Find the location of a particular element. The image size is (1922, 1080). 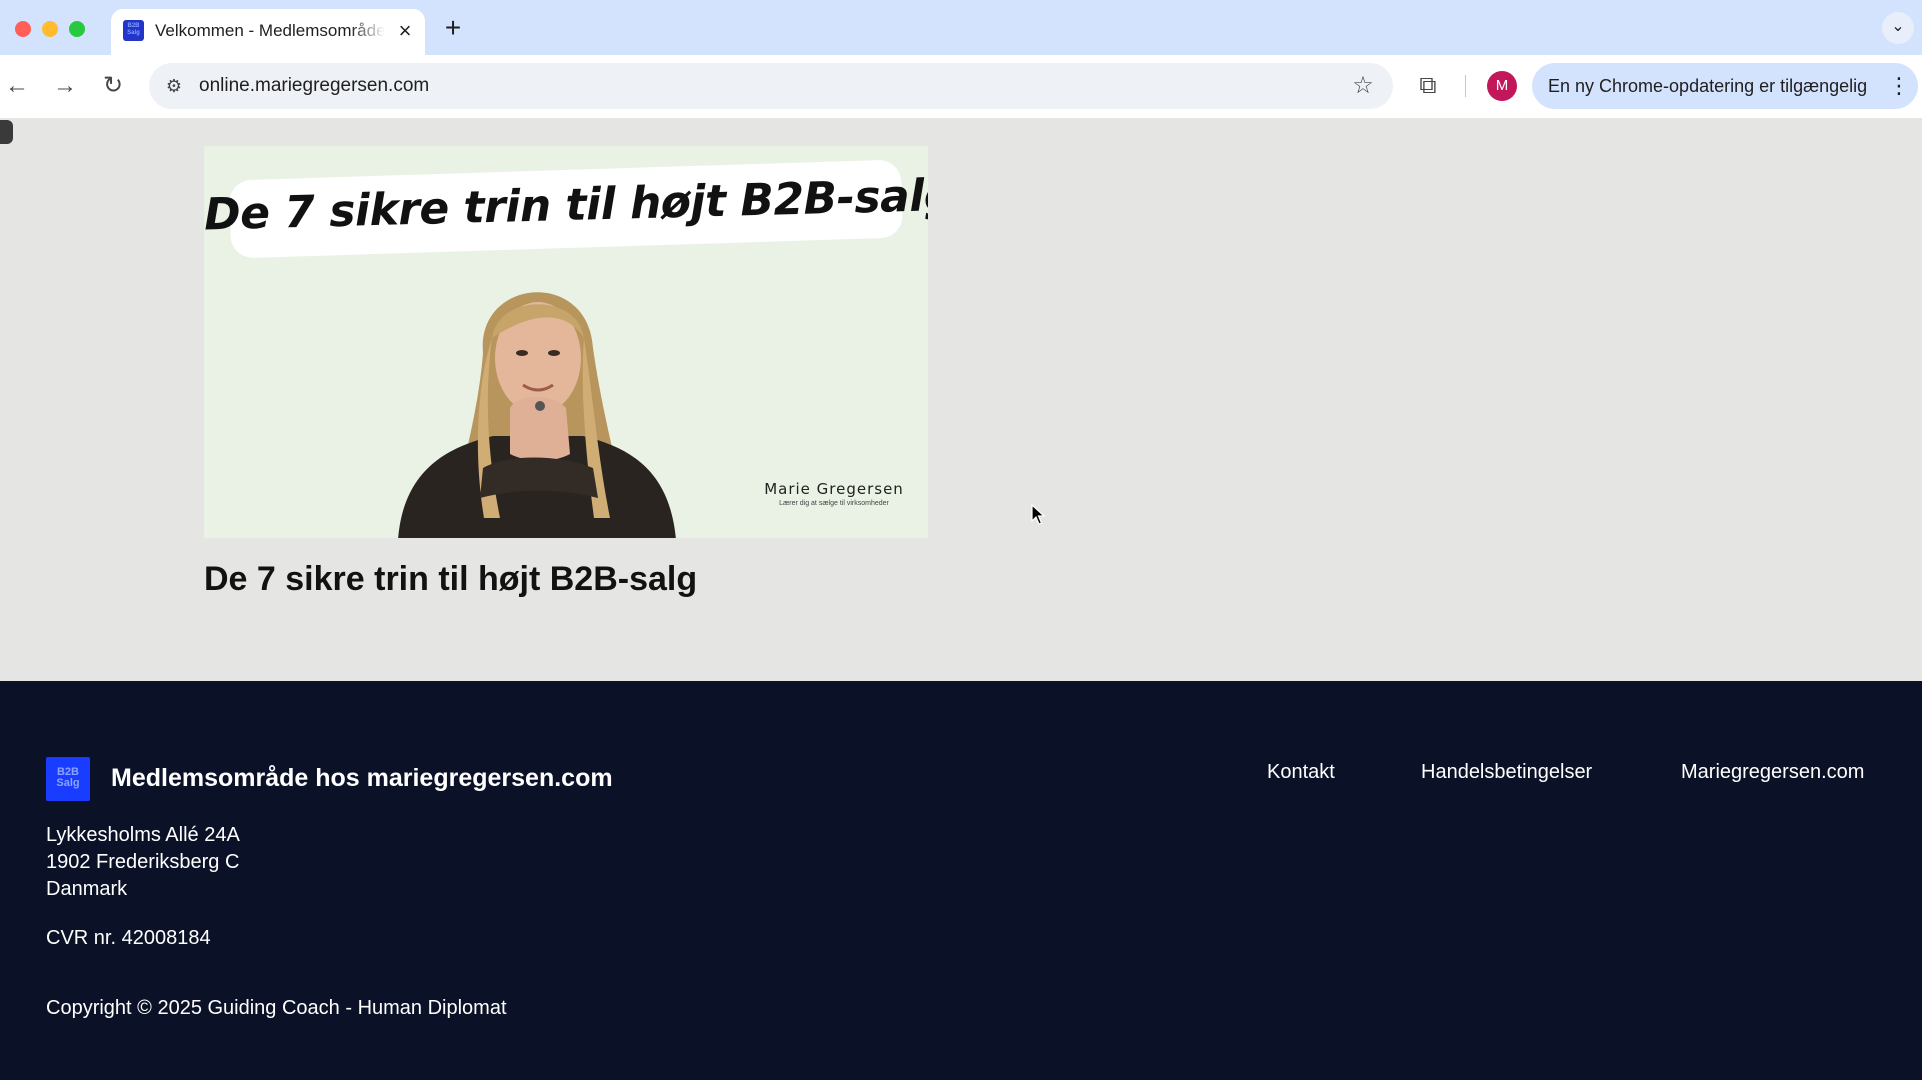

cvr-number: CVR nr. 42008184 is located at coordinates (128, 938).